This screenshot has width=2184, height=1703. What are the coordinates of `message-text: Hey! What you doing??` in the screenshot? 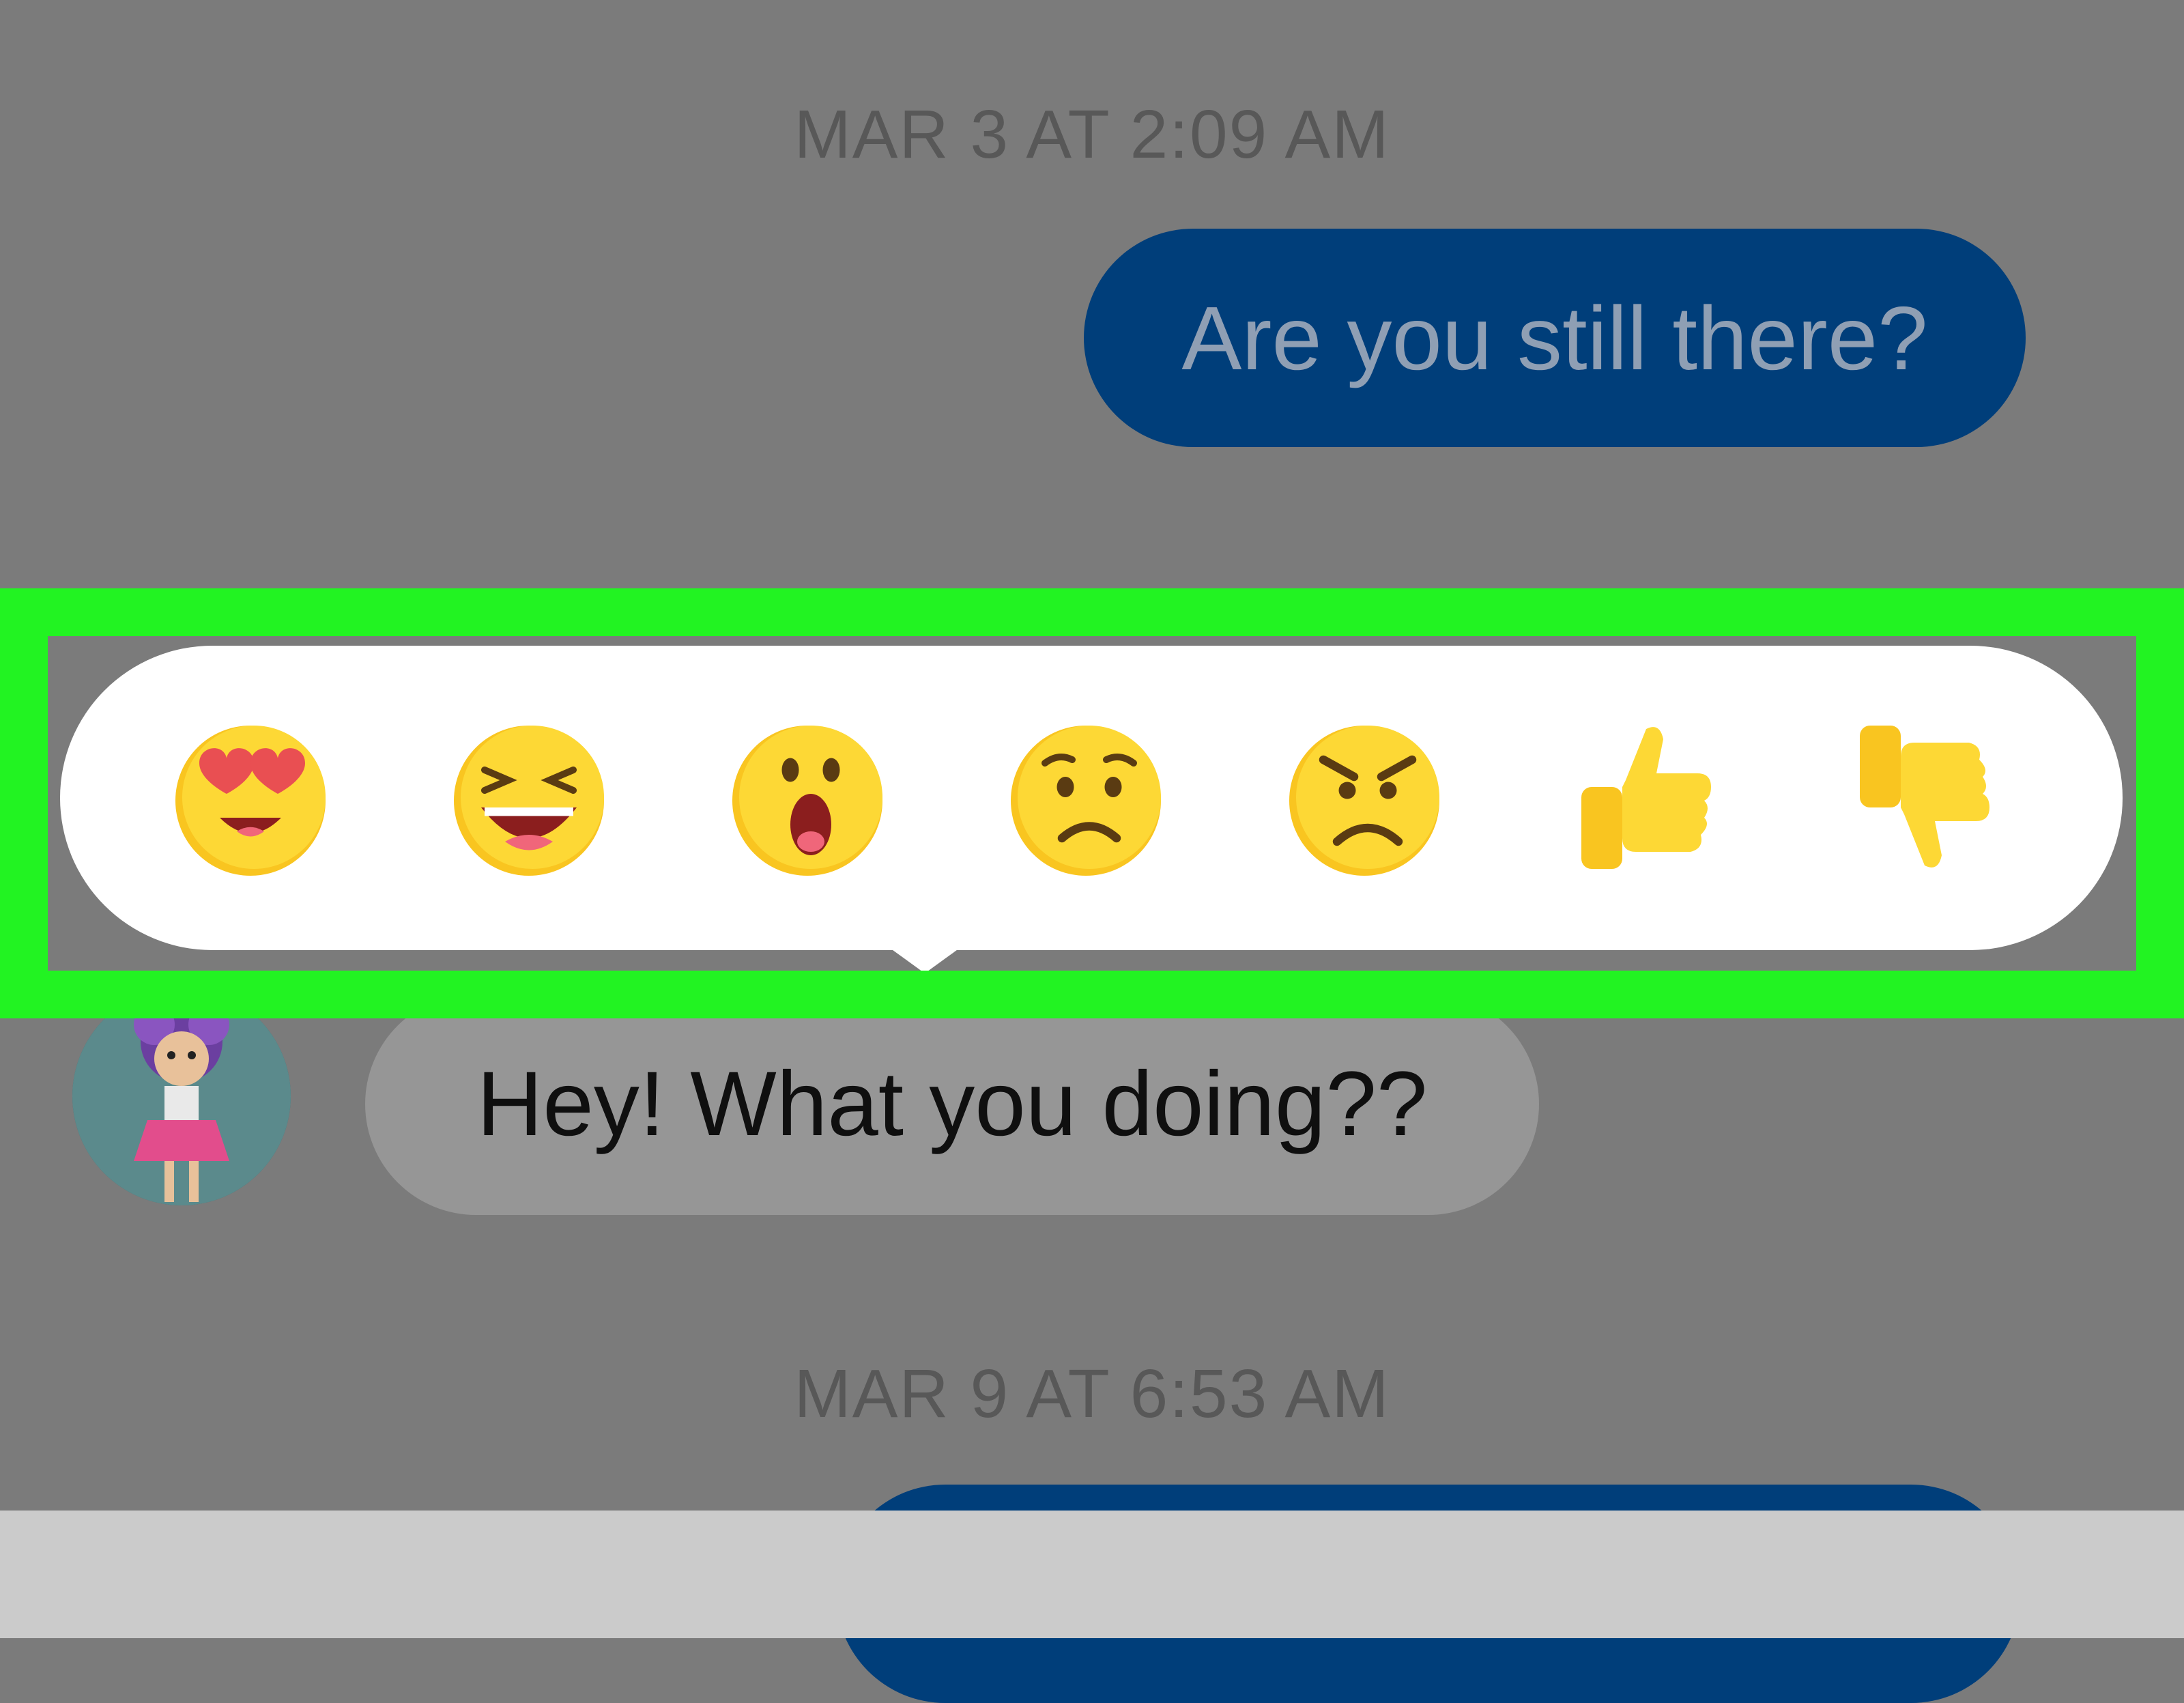 It's located at (952, 1104).